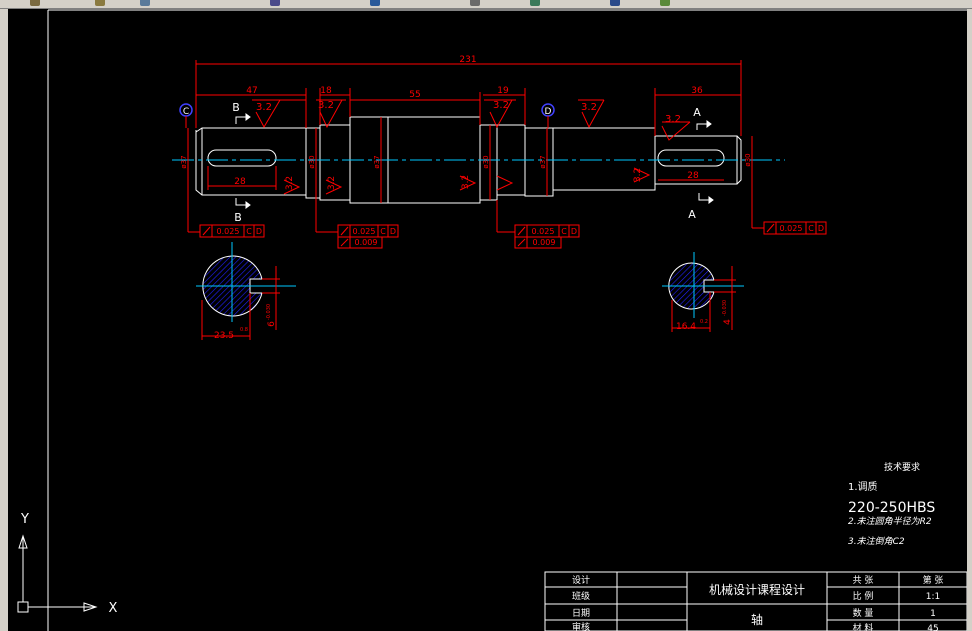 This screenshot has width=972, height=631. Describe the element at coordinates (574, 231) in the screenshot. I see `tol-br-ref2: D` at that location.